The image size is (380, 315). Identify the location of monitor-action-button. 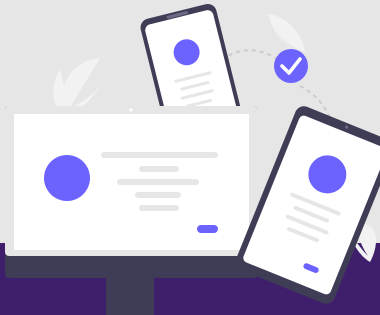
(207, 229).